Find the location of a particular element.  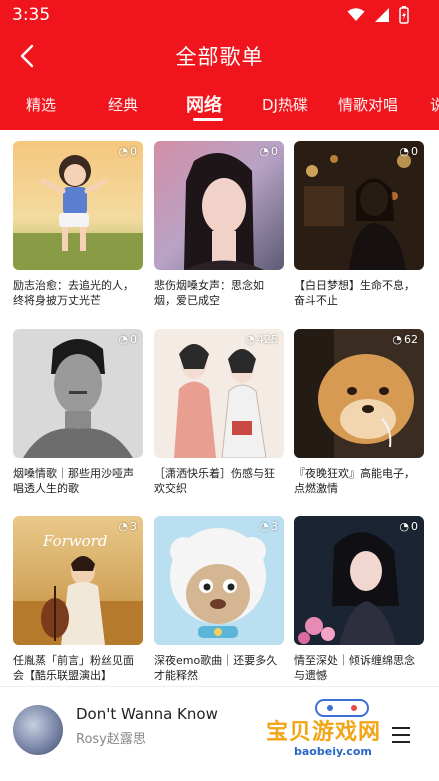

status-bar: 3:35 is located at coordinates (219, 16).